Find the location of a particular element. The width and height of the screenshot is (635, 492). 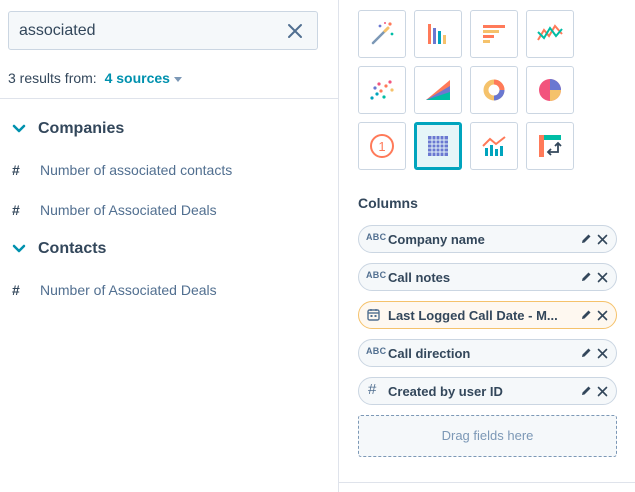

viz-horizontal-bar-button is located at coordinates (494, 34).